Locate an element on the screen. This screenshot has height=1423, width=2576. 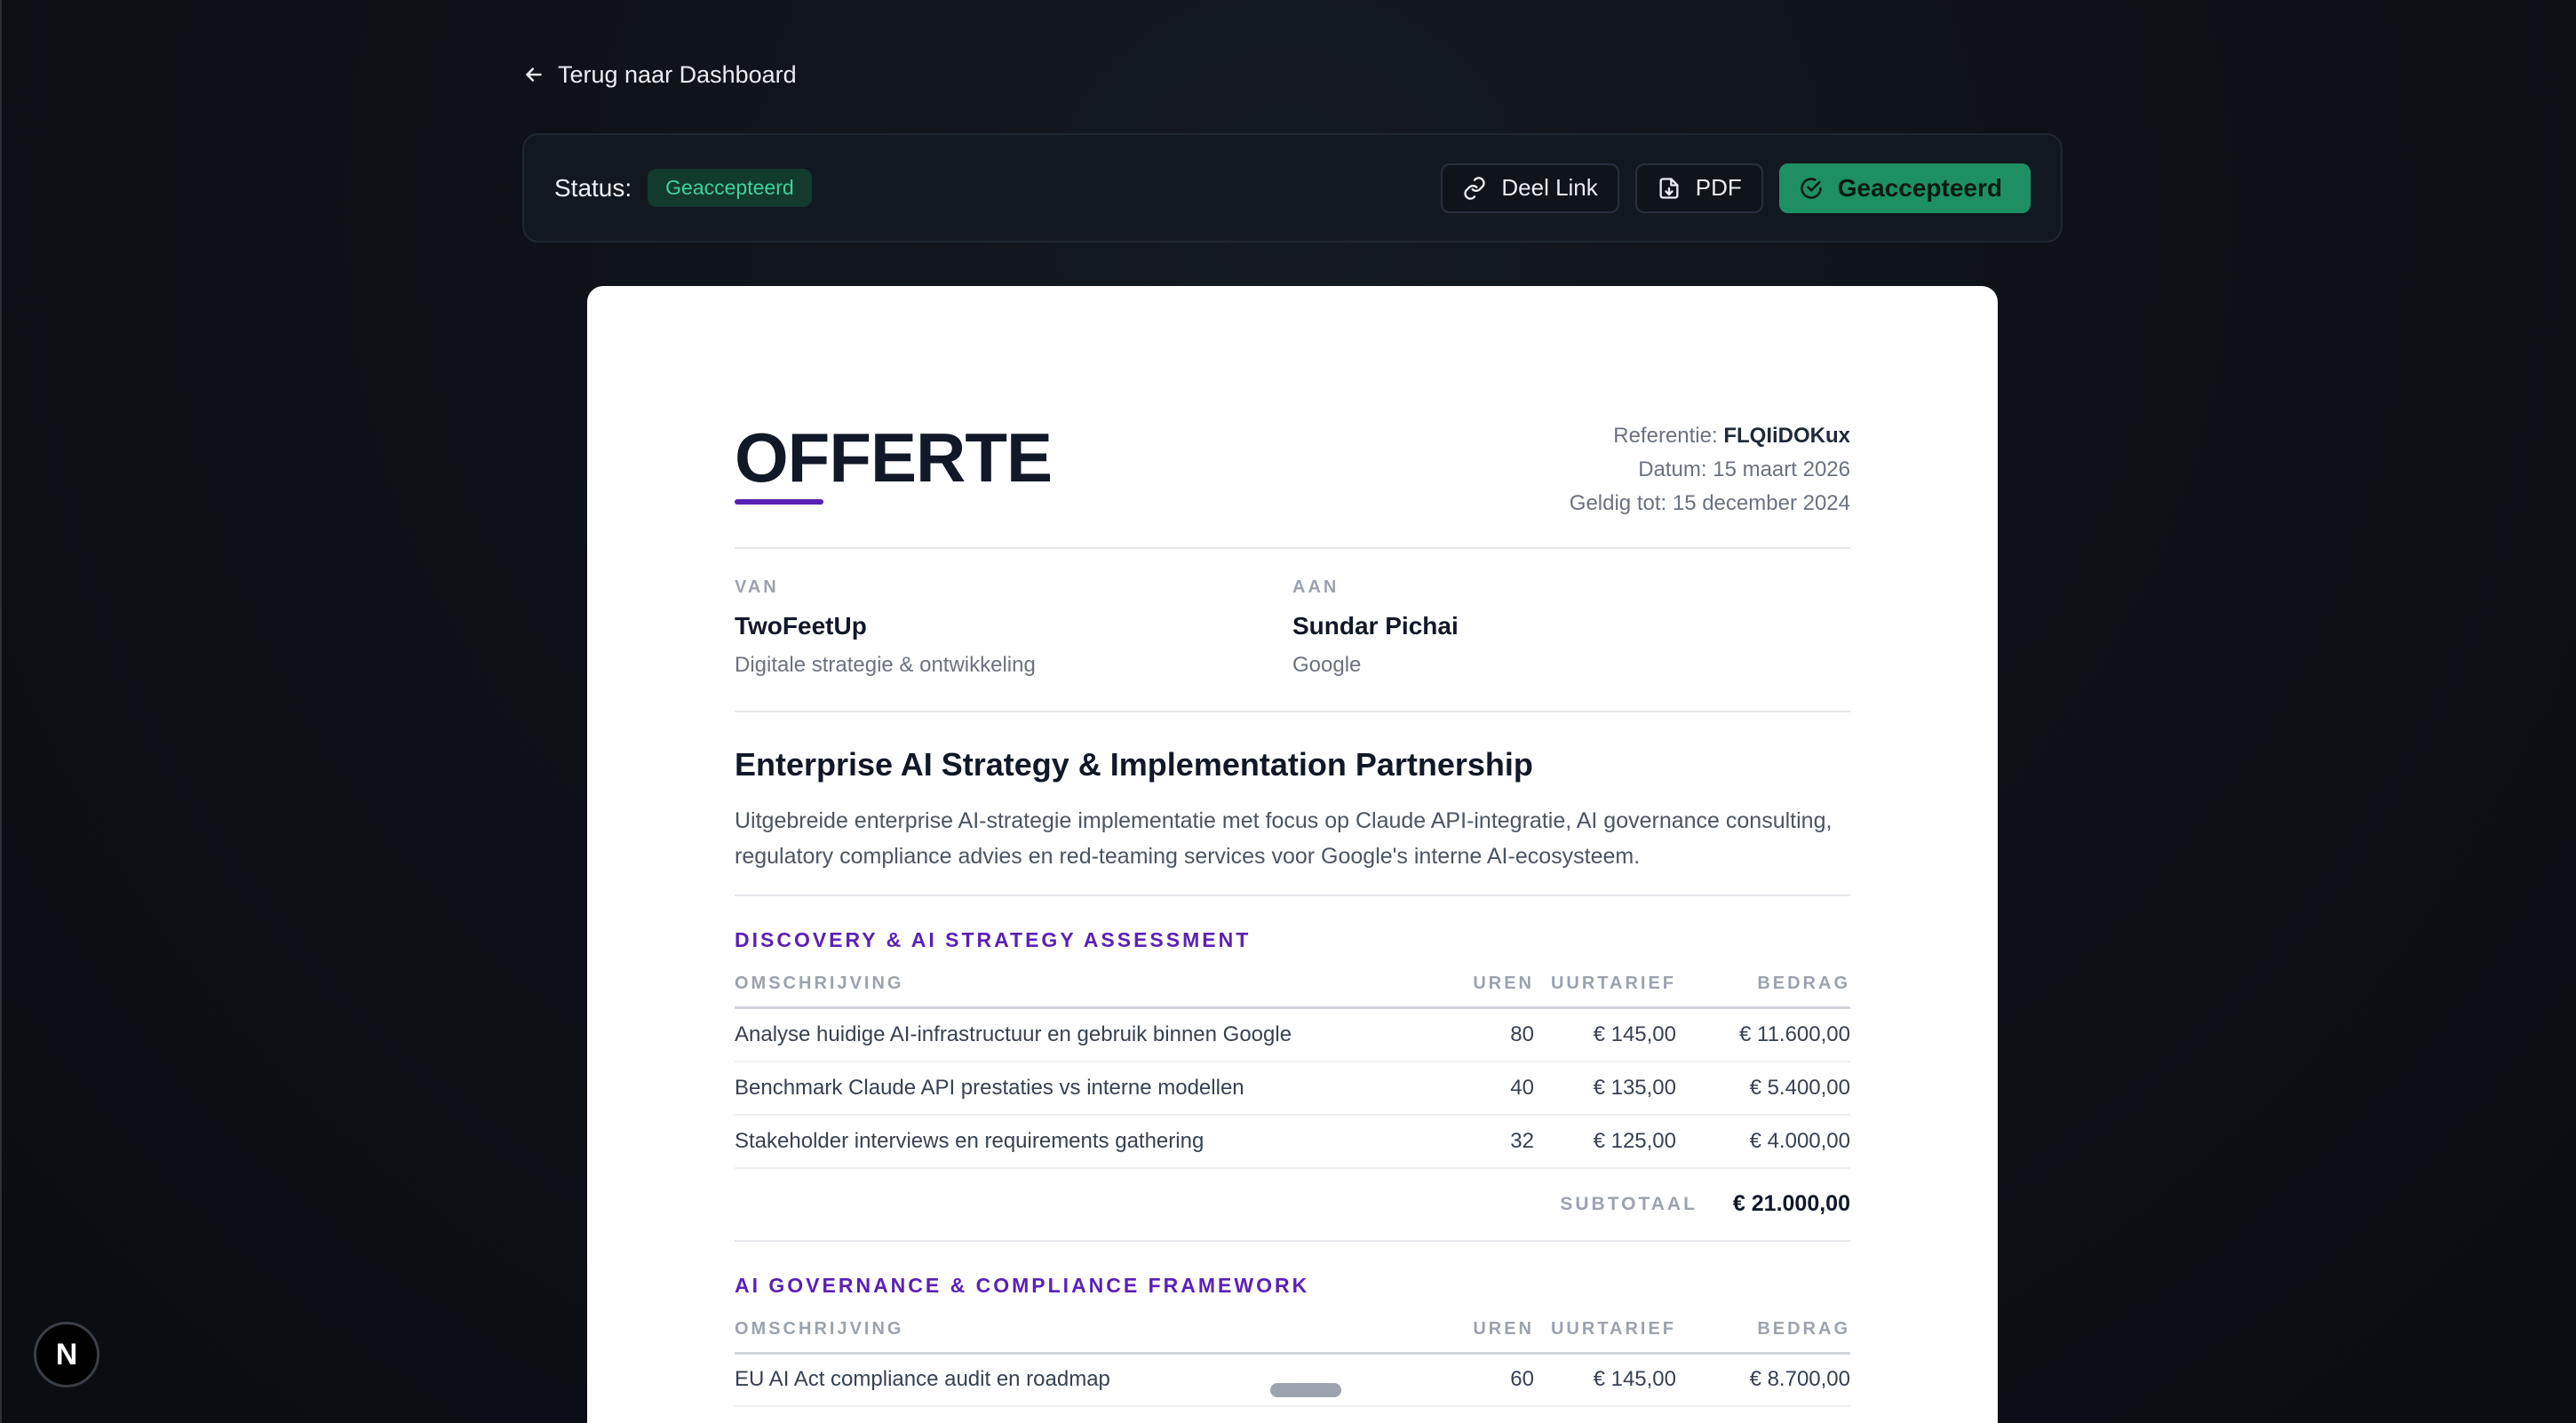
file-download-icon is located at coordinates (1669, 188).